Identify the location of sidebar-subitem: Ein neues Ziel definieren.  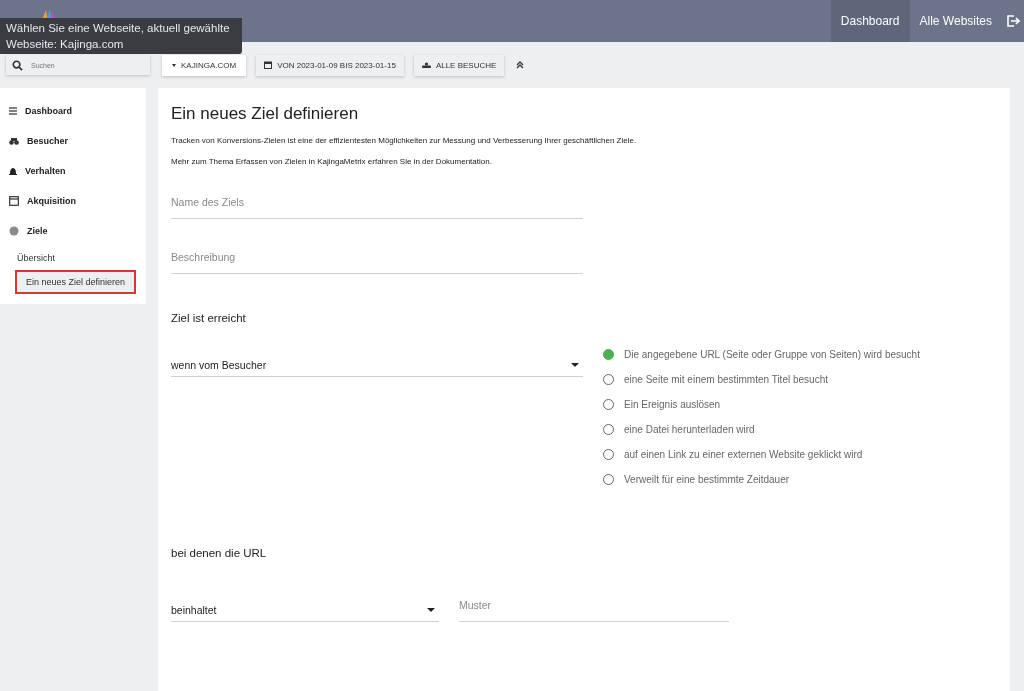
(75, 282).